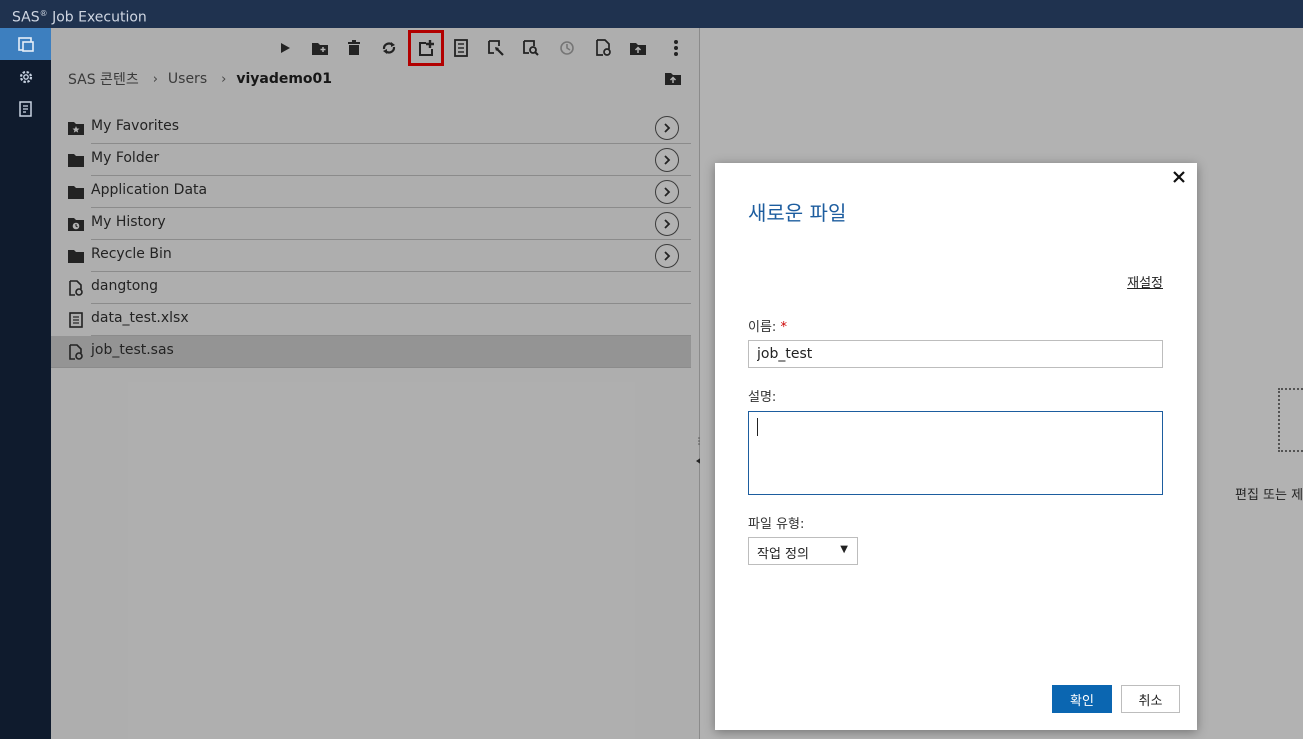  I want to click on reset-link: 재설정, so click(1145, 281).